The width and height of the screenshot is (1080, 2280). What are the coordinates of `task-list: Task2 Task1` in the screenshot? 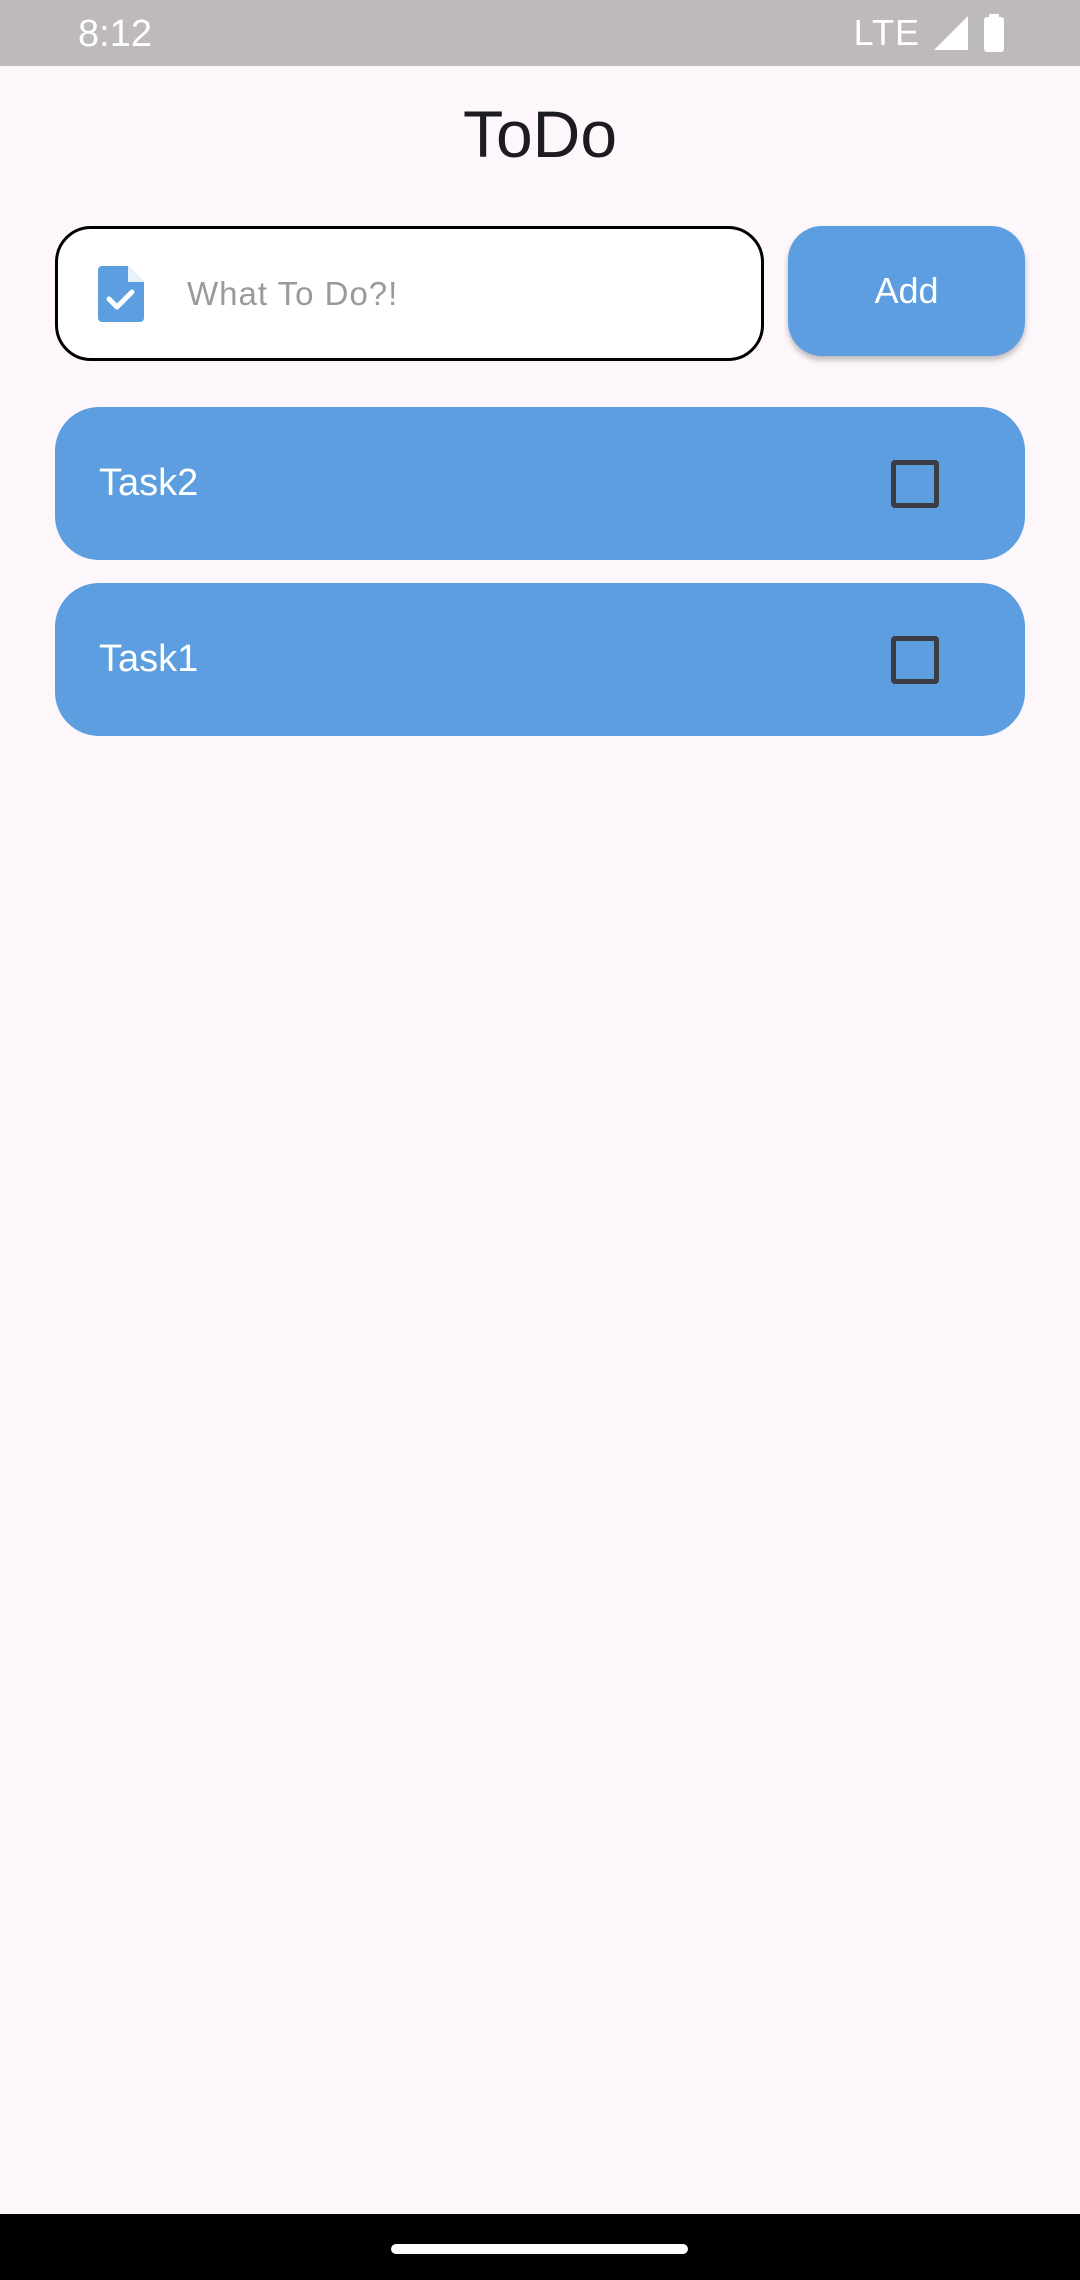 It's located at (540, 583).